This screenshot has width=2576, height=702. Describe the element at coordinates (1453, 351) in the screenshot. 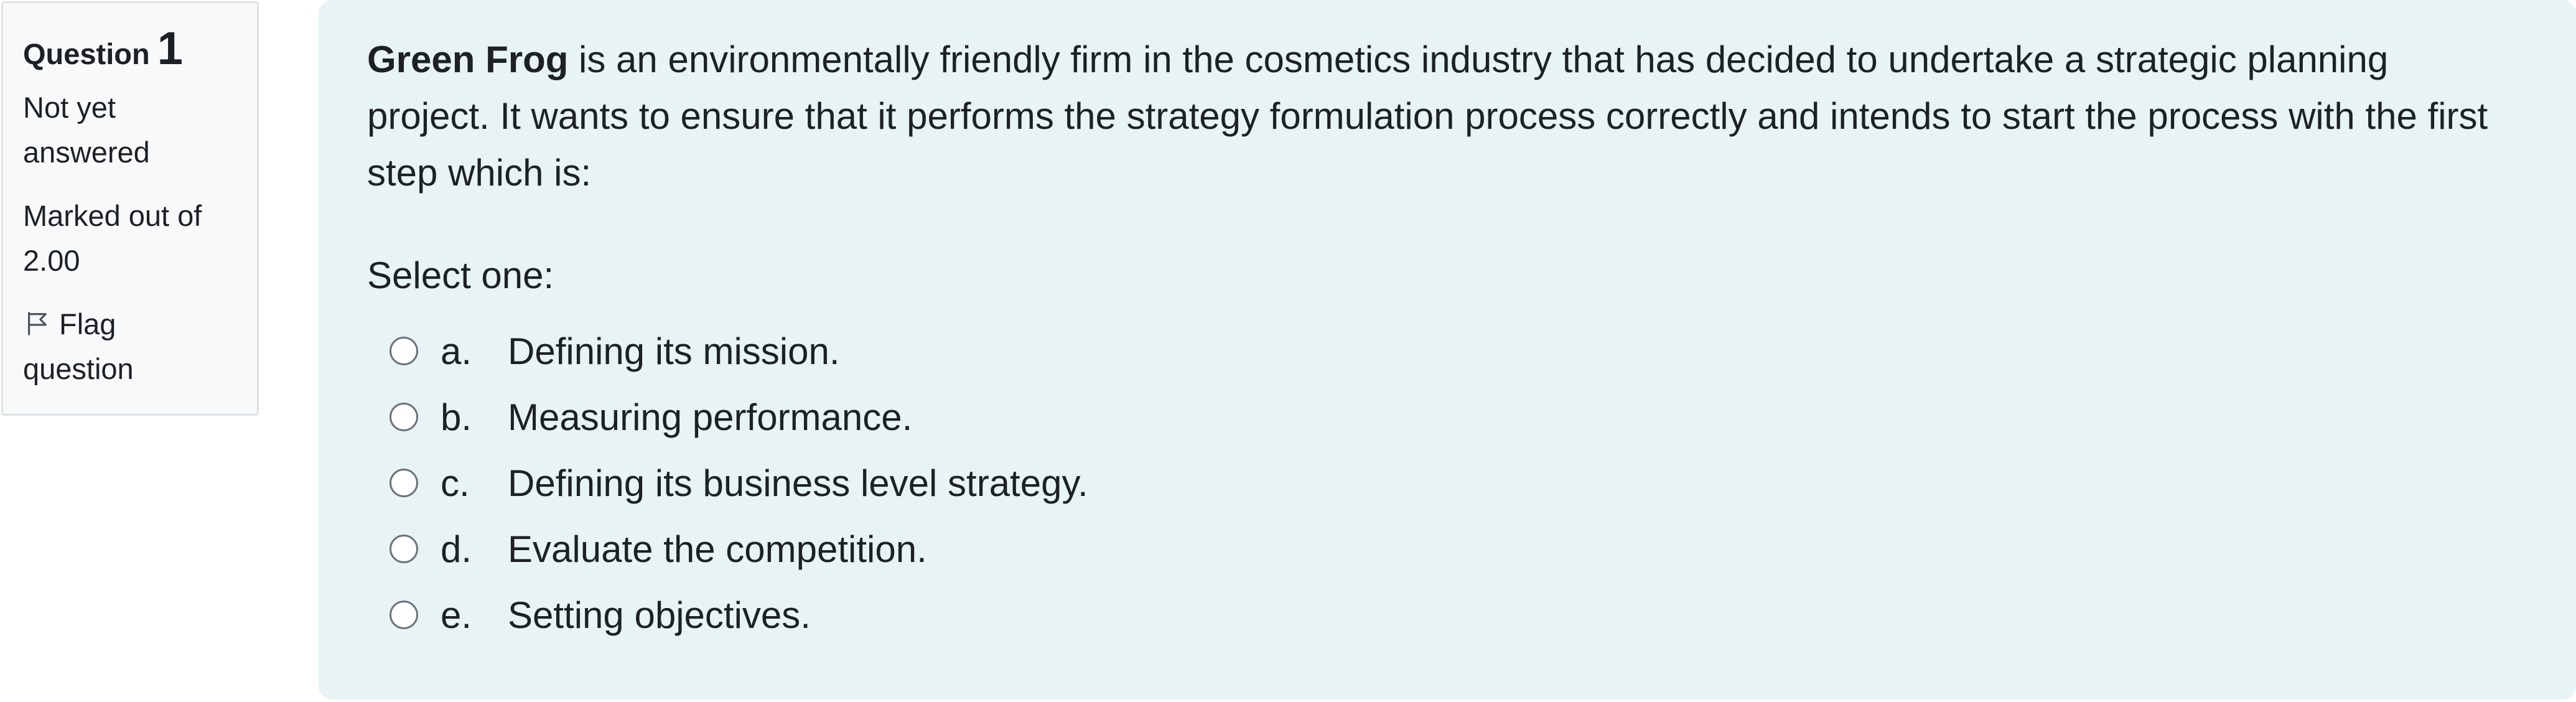

I see `answer-option-a: a. Defining its mission.` at that location.